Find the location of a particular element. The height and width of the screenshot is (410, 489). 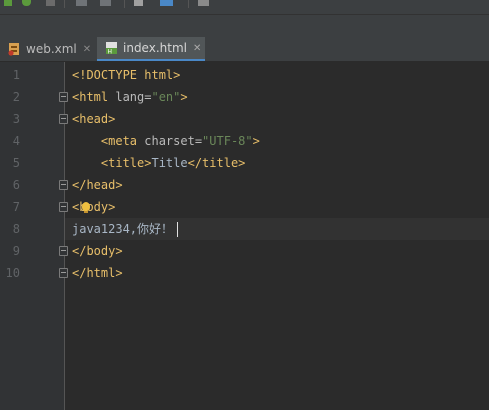

line-number: 5 is located at coordinates (16, 163).